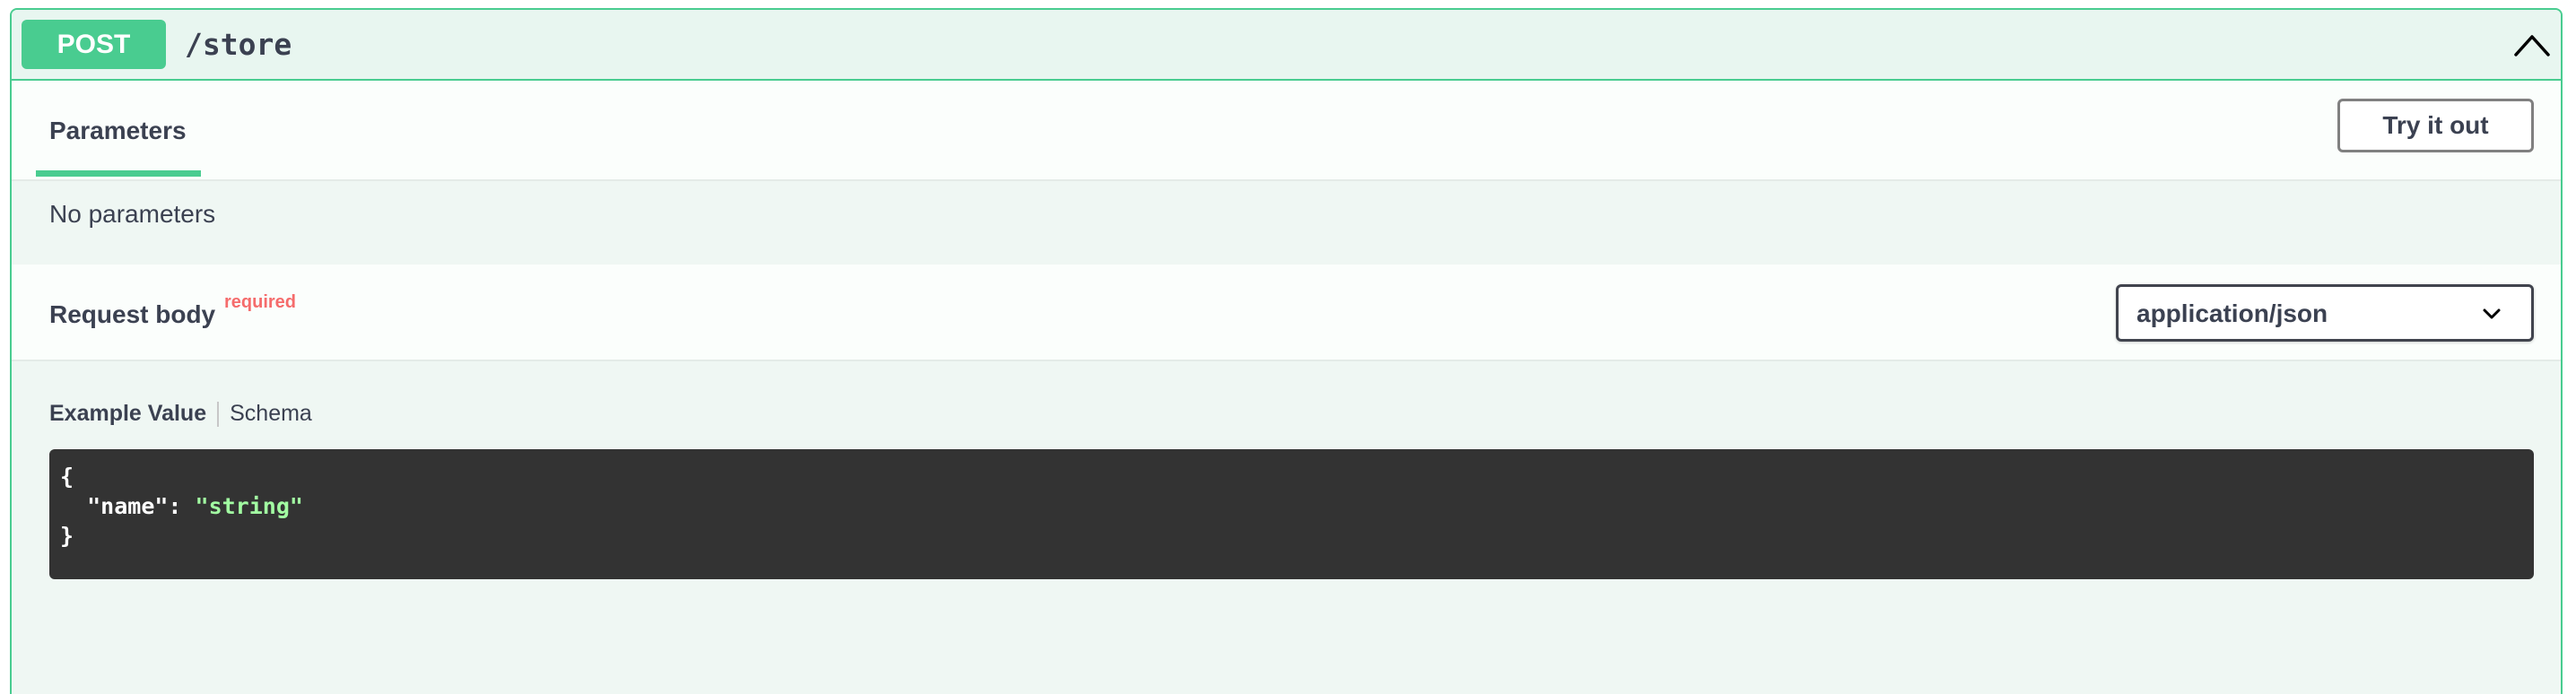  Describe the element at coordinates (118, 173) in the screenshot. I see `tab-active-indicator` at that location.